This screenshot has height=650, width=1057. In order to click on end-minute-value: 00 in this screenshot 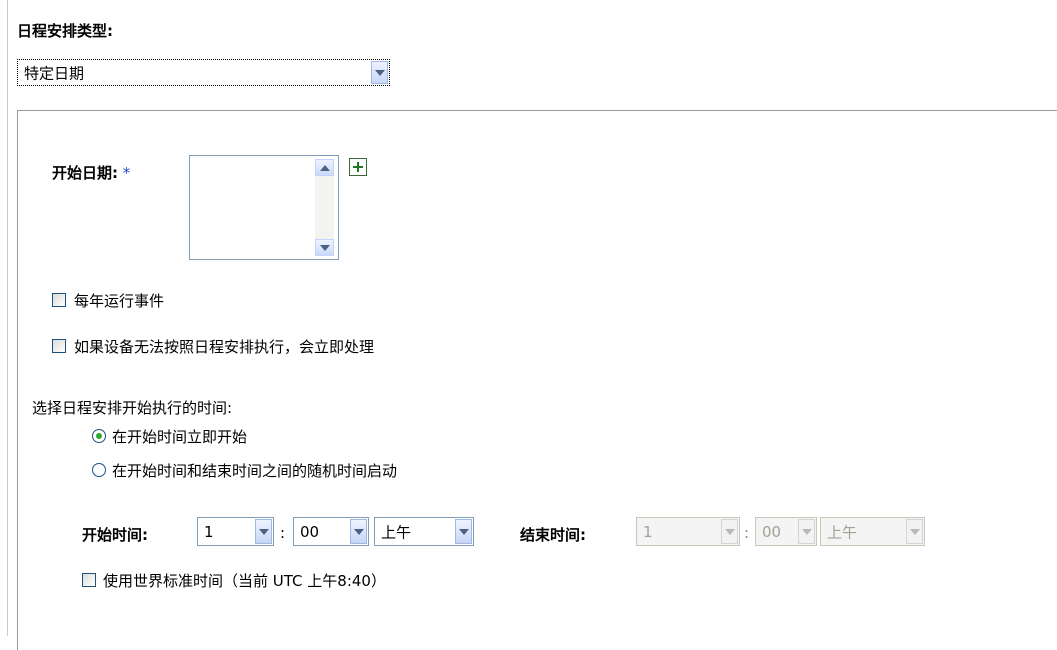, I will do `click(772, 531)`.